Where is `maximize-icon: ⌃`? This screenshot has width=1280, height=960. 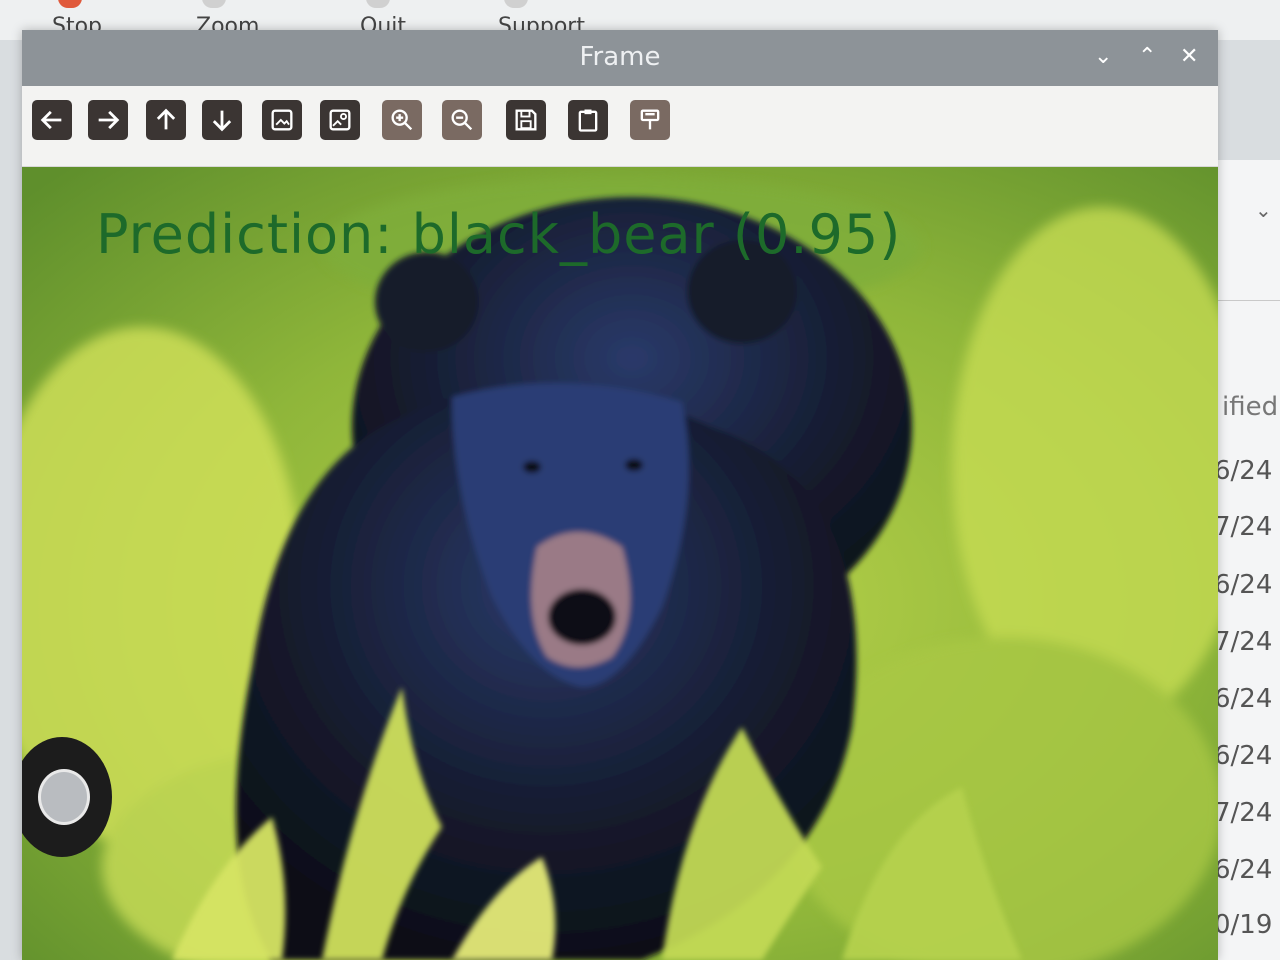
maximize-icon: ⌃ is located at coordinates (1147, 56).